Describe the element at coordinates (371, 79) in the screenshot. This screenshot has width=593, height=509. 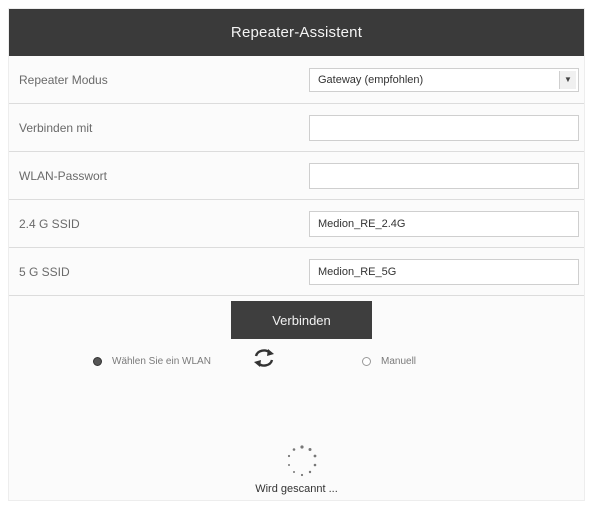
I see `repeater-mode-value: Gateway (empfohlen)` at that location.